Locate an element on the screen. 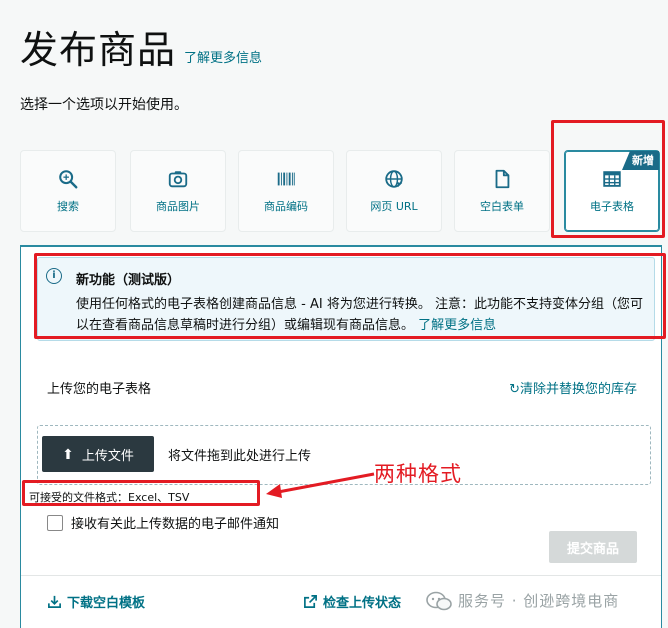  download-template-link: 下载空白模板 is located at coordinates (96, 601).